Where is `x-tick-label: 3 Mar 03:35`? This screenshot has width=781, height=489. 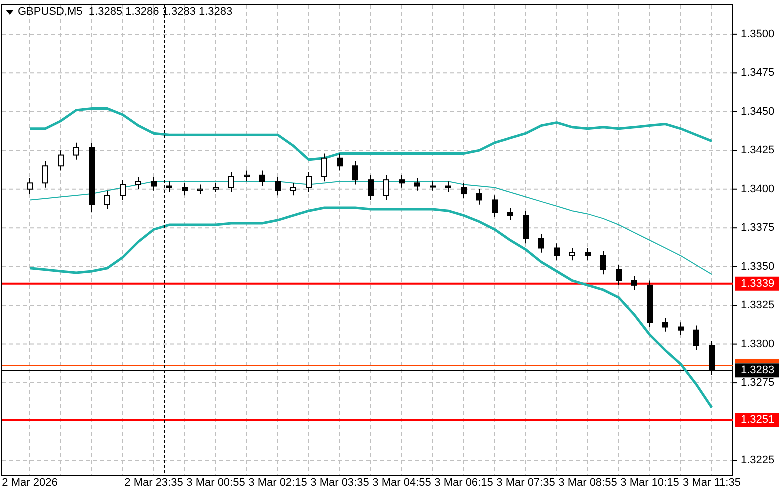 x-tick-label: 3 Mar 03:35 is located at coordinates (340, 483).